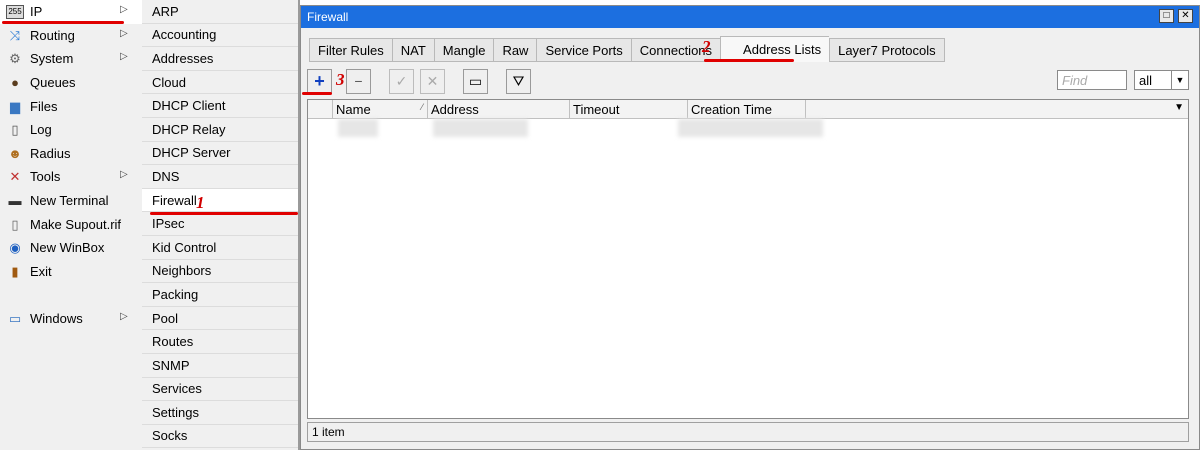  I want to click on submenu-item-services: Services, so click(220, 390).